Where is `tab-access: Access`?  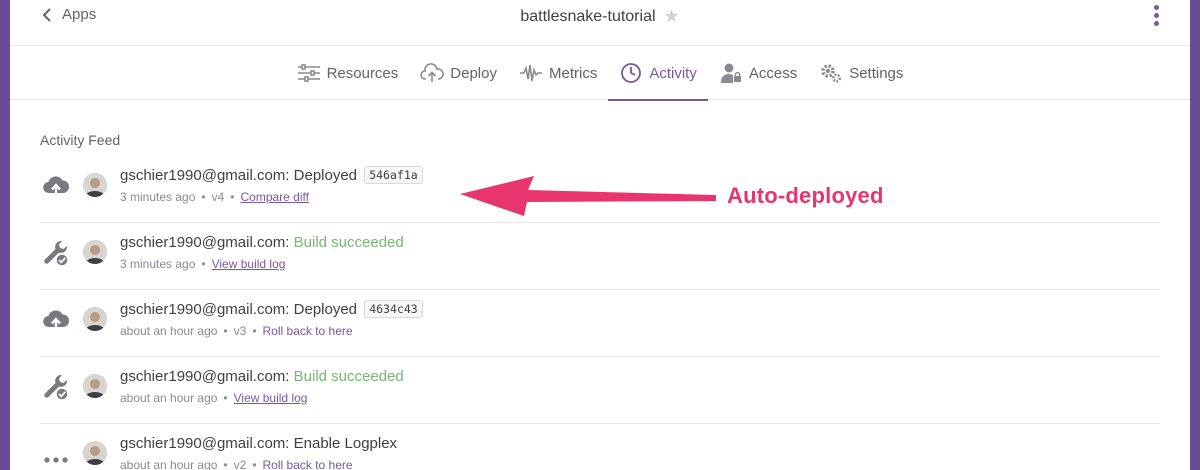 tab-access: Access is located at coordinates (758, 73).